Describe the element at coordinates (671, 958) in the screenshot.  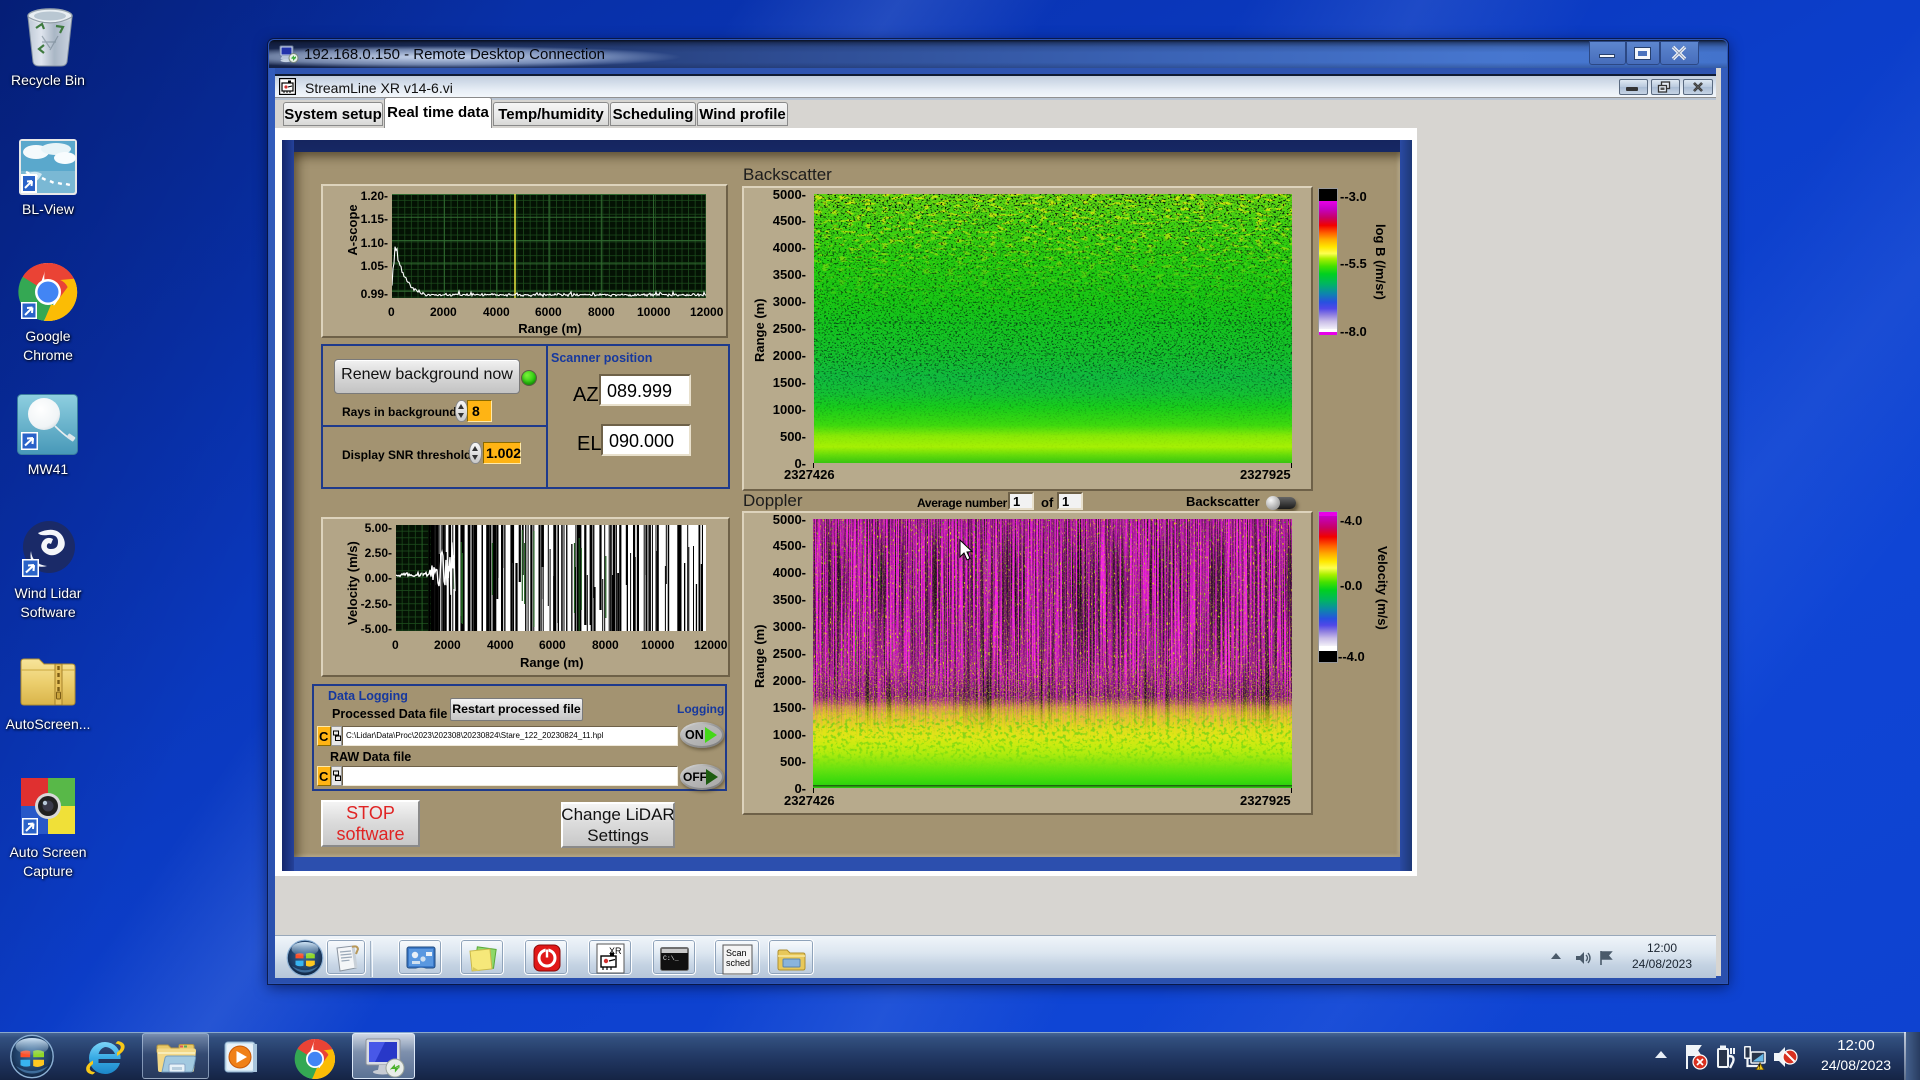
I see `svg-text: C:\_` at that location.